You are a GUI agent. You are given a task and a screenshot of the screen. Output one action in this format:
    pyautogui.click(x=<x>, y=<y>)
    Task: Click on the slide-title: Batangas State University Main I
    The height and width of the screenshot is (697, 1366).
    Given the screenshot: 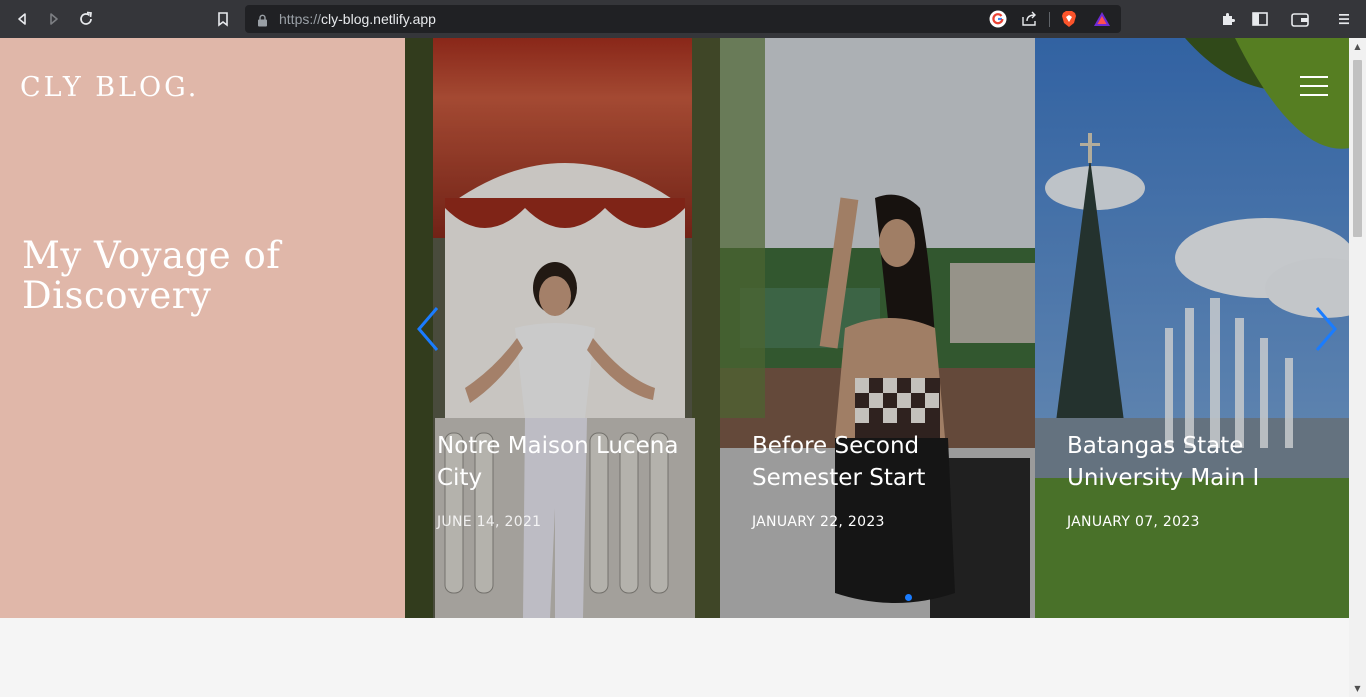 What is the action you would take?
    pyautogui.click(x=1197, y=463)
    